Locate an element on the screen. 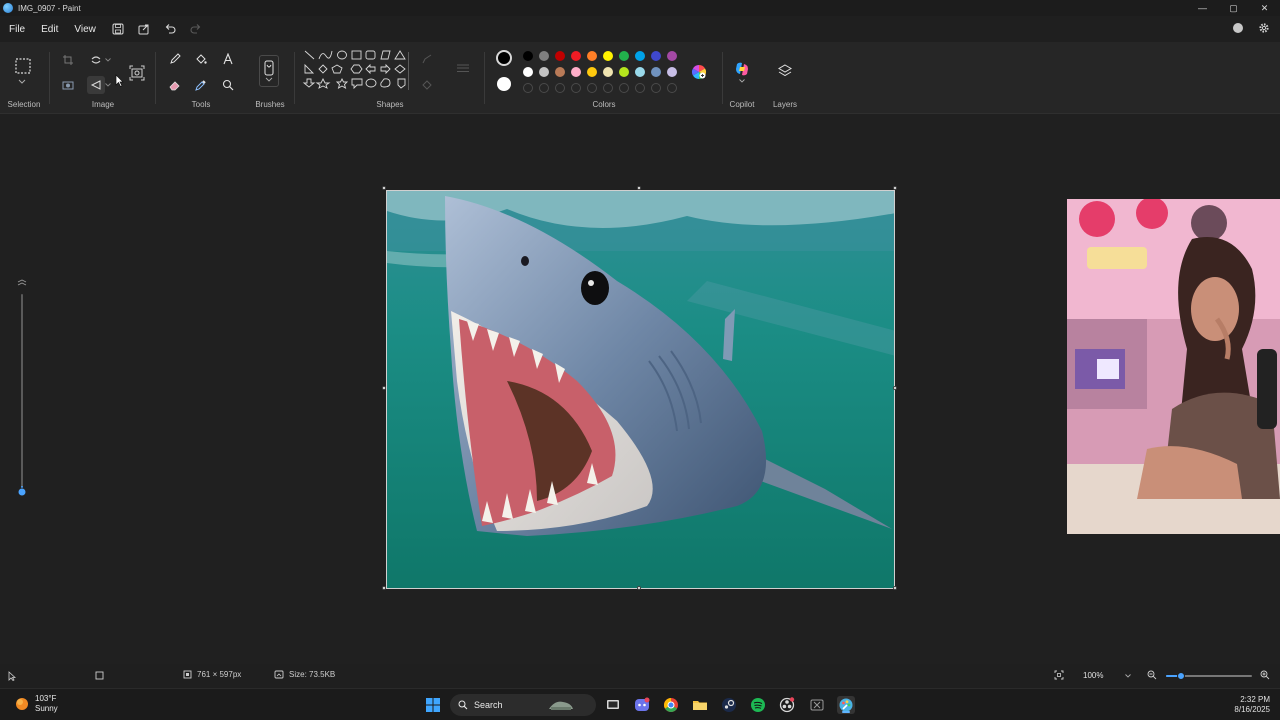  copilot-button is located at coordinates (742, 69).